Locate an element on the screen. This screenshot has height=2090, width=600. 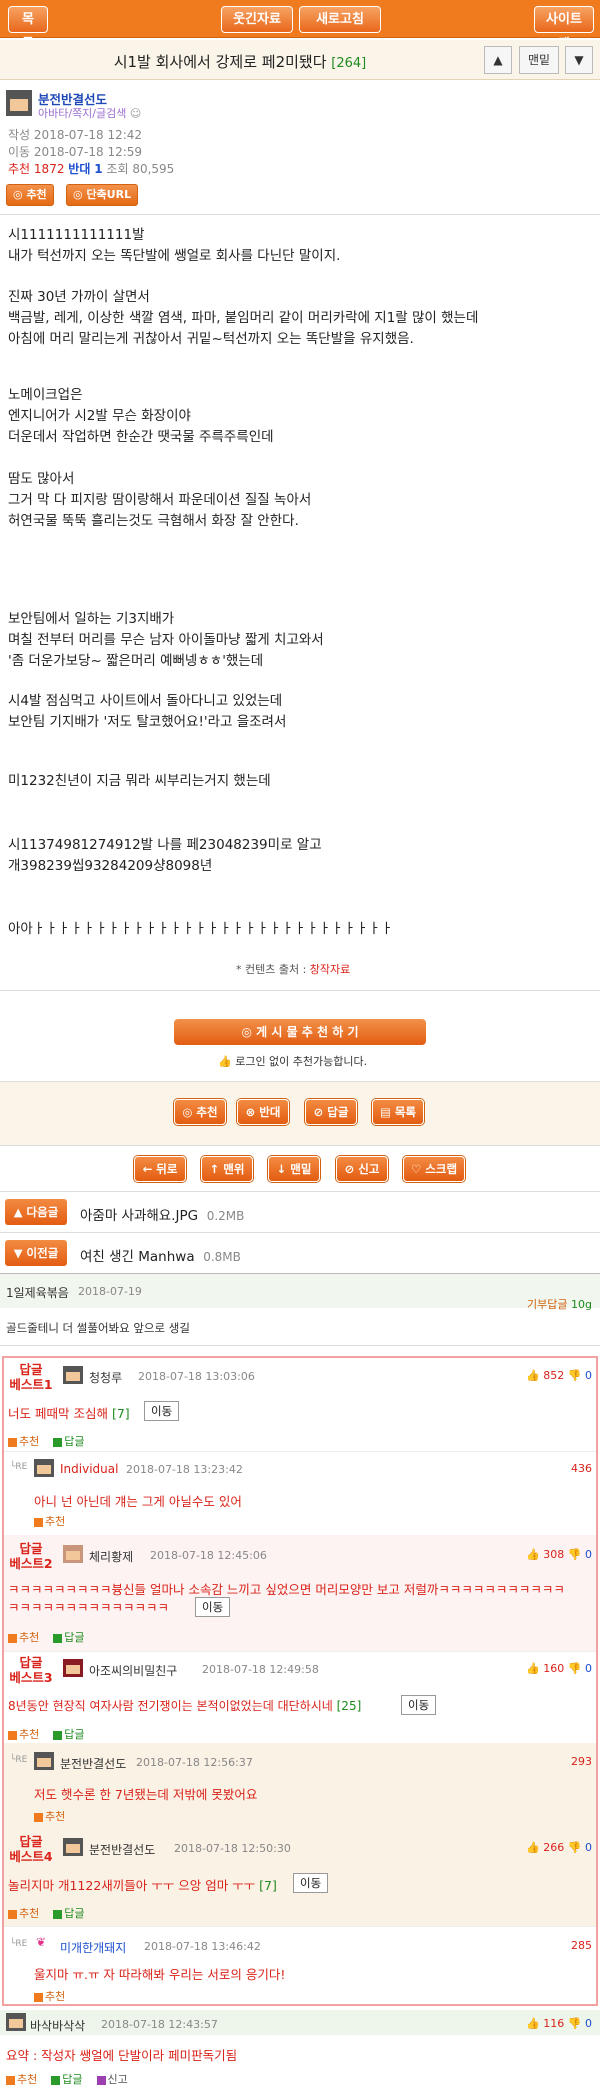
next-post-title: 아줌마 사과해요.JPG 0.2MB is located at coordinates (162, 1214).